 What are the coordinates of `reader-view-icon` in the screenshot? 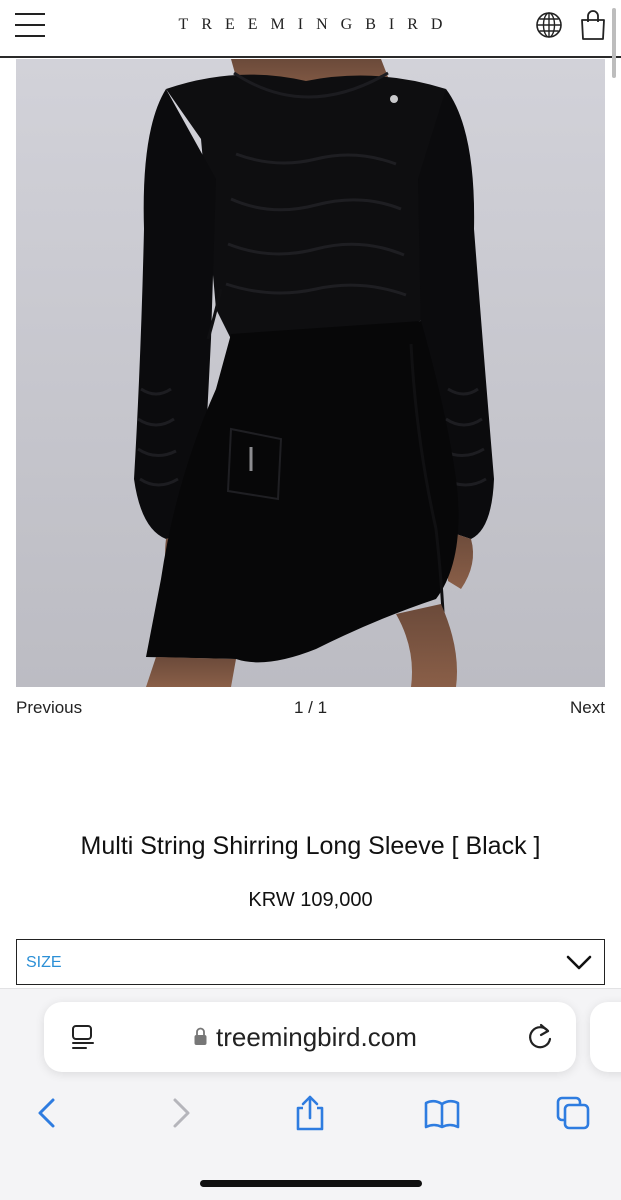 It's located at (83, 1038).